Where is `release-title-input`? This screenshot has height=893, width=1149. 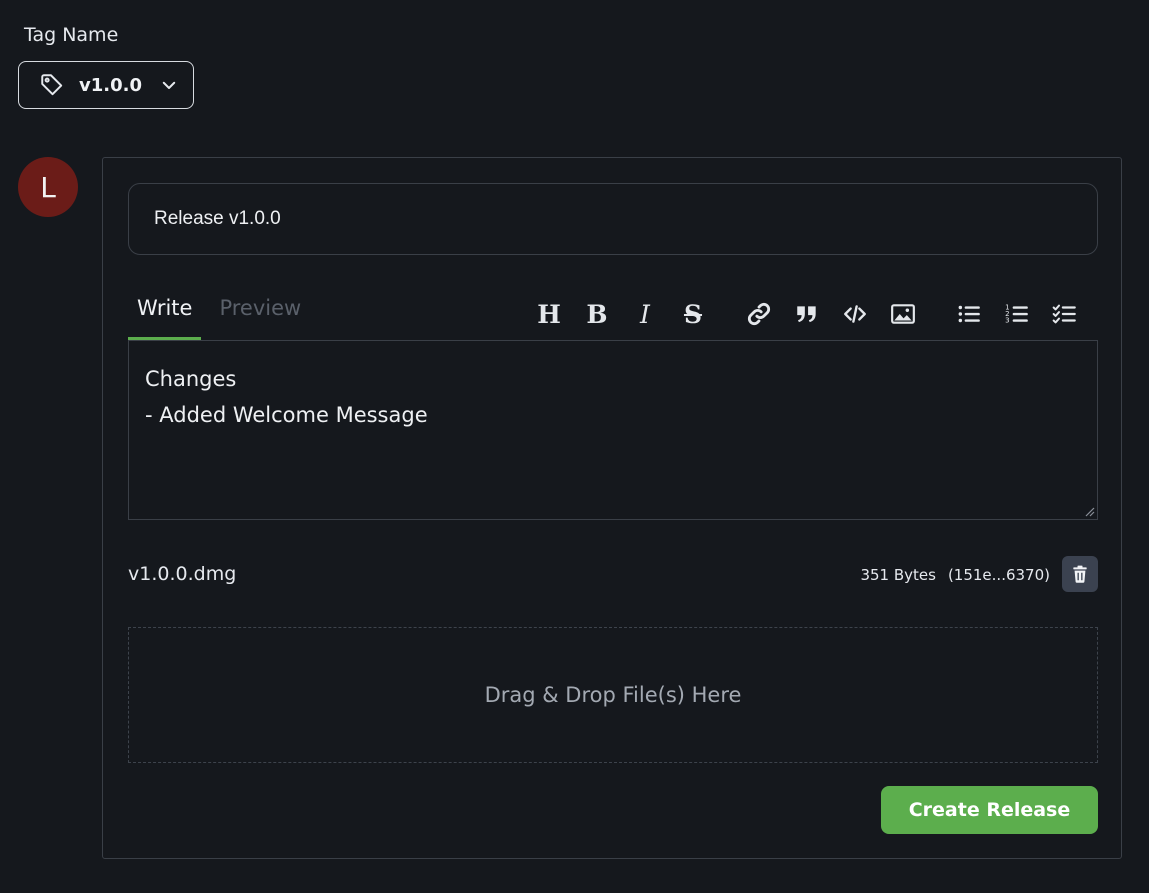
release-title-input is located at coordinates (613, 219).